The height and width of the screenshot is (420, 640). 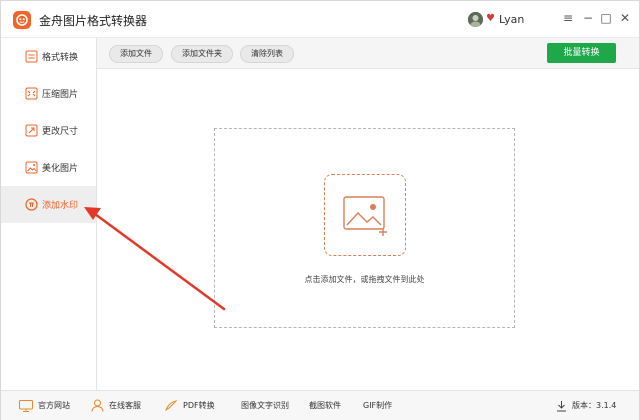 I want to click on footer-online-service: 在线客服, so click(x=116, y=405).